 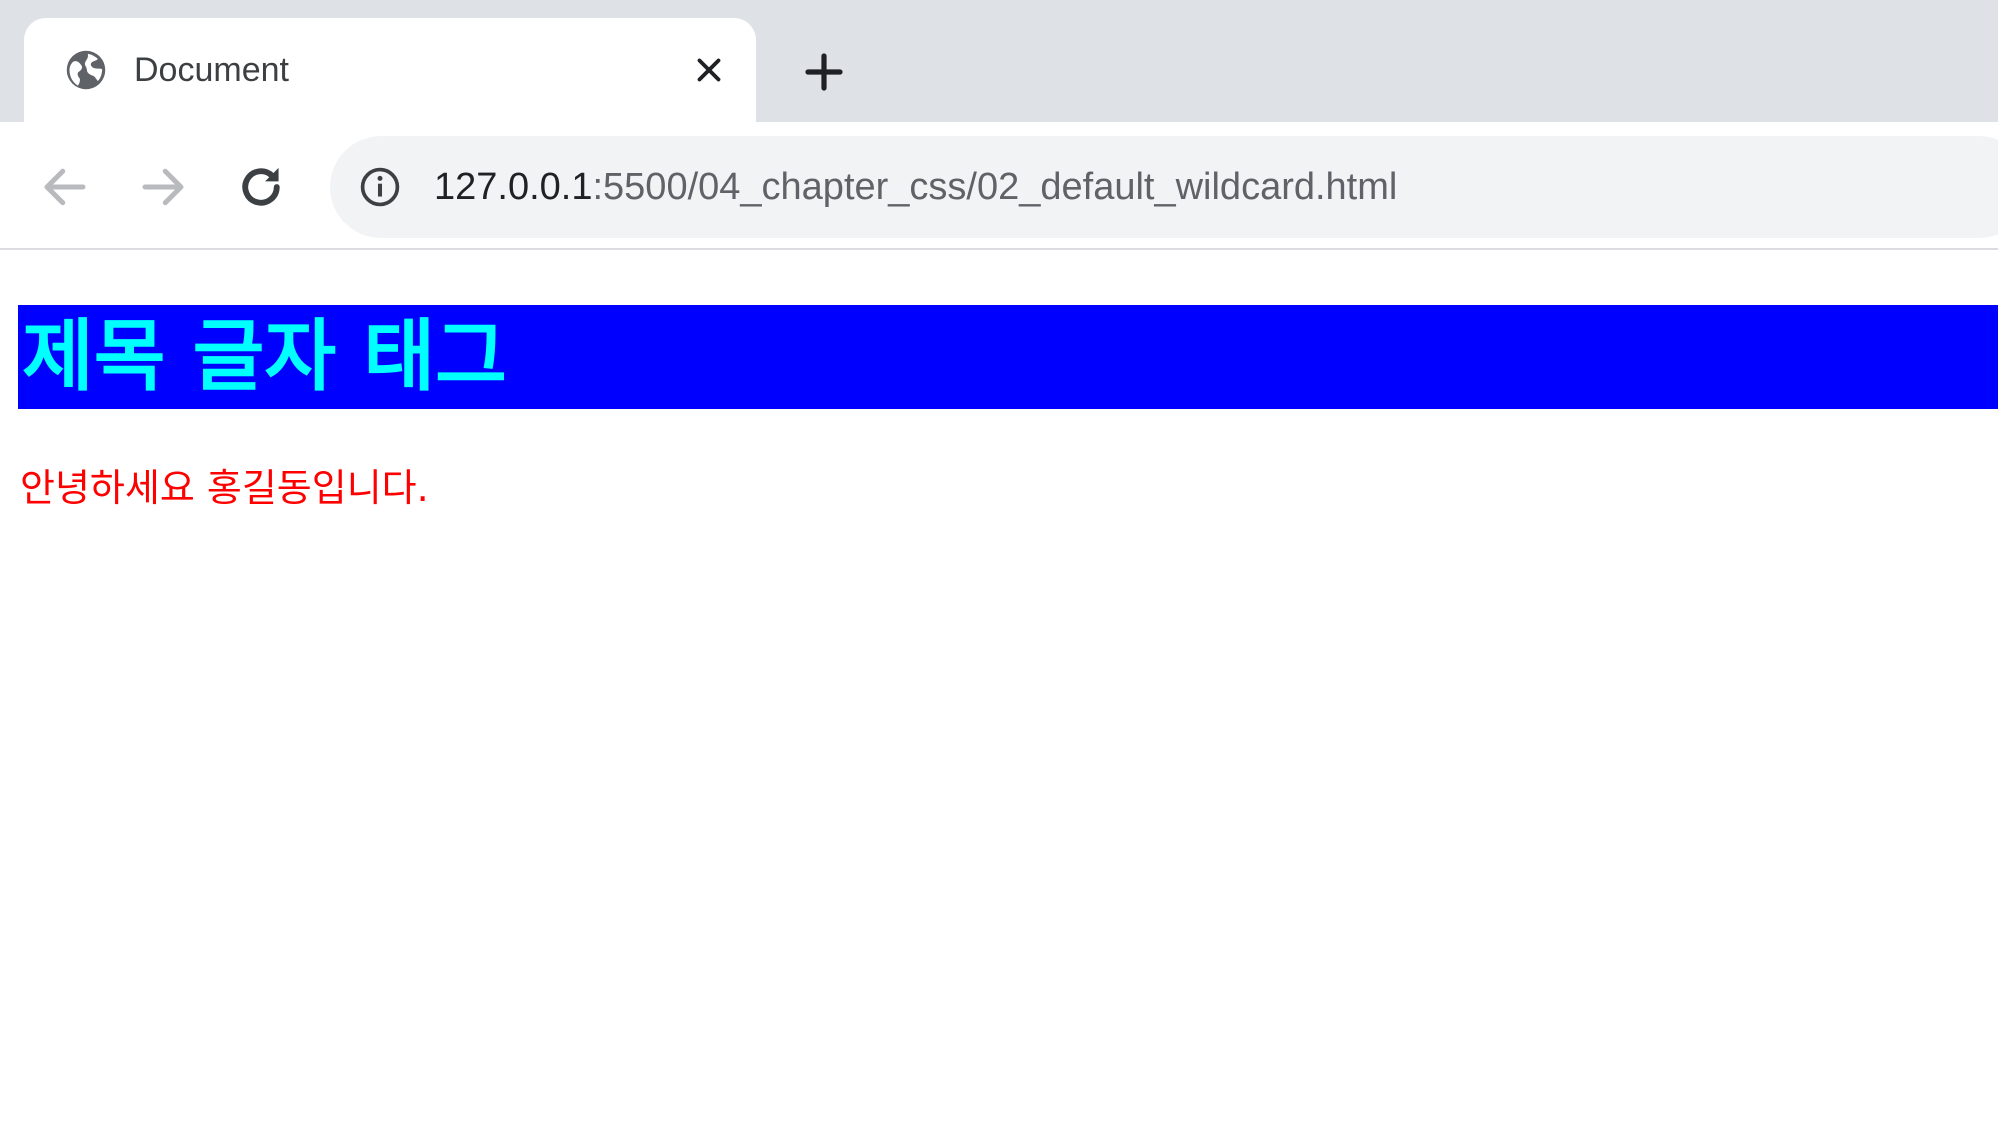 What do you see at coordinates (224, 488) in the screenshot?
I see `greeting-paragraph: 안녕하세요 홍길동입니다.` at bounding box center [224, 488].